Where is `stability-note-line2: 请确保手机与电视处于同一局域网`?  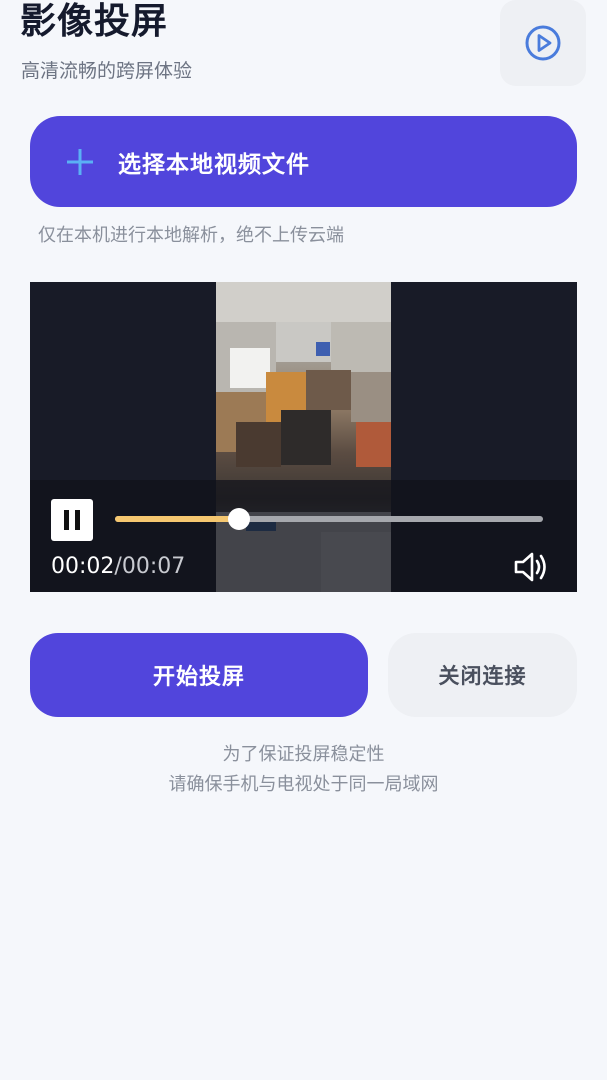
stability-note-line2: 请确保手机与电视处于同一局域网 is located at coordinates (303, 784).